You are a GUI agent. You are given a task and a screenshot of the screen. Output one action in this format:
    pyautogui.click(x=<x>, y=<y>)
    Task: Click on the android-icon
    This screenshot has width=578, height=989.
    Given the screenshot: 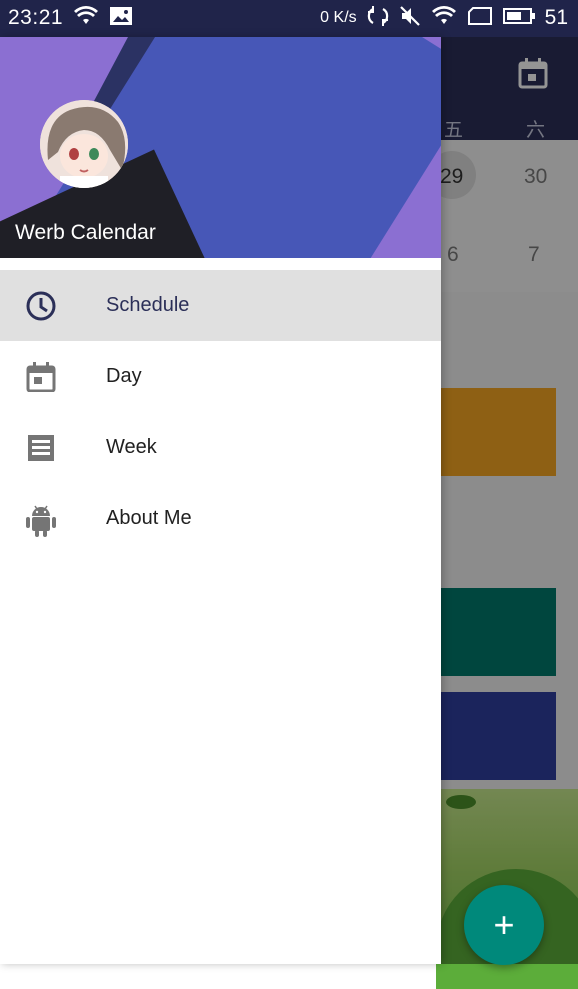 What is the action you would take?
    pyautogui.click(x=41, y=520)
    